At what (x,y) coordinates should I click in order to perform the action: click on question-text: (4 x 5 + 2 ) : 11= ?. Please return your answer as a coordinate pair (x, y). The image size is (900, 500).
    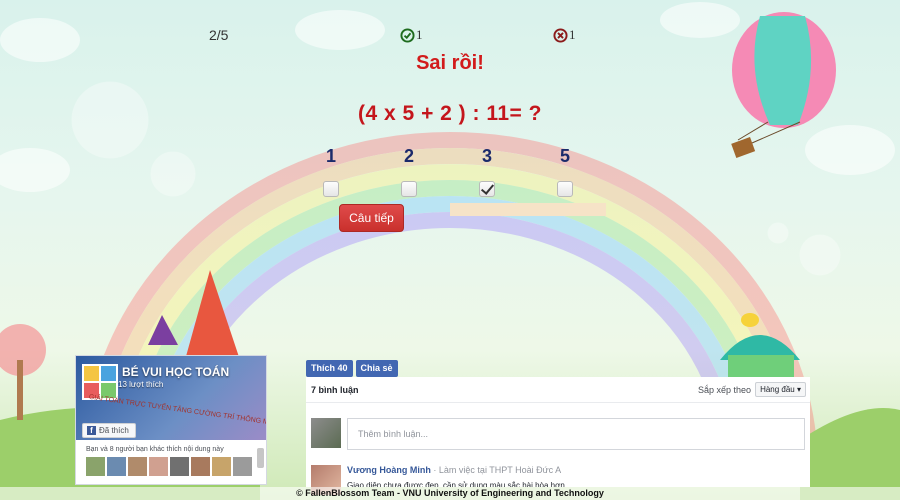
    Looking at the image, I should click on (450, 113).